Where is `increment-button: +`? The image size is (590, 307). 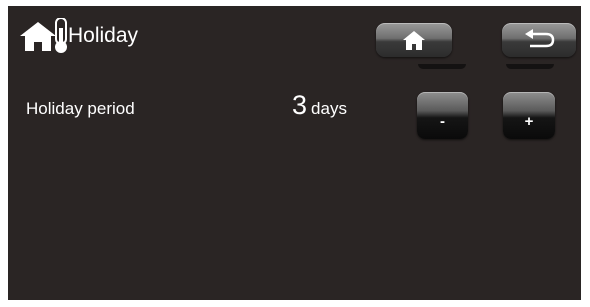
increment-button: + is located at coordinates (529, 115).